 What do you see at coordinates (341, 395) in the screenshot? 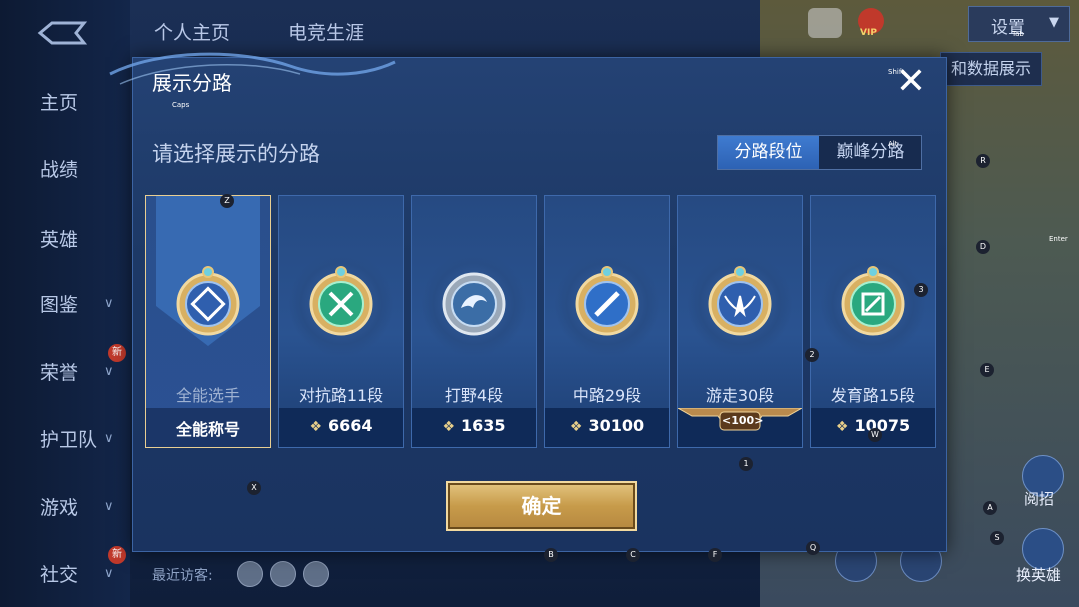
I see `lane-name: 对抗路11段` at bounding box center [341, 395].